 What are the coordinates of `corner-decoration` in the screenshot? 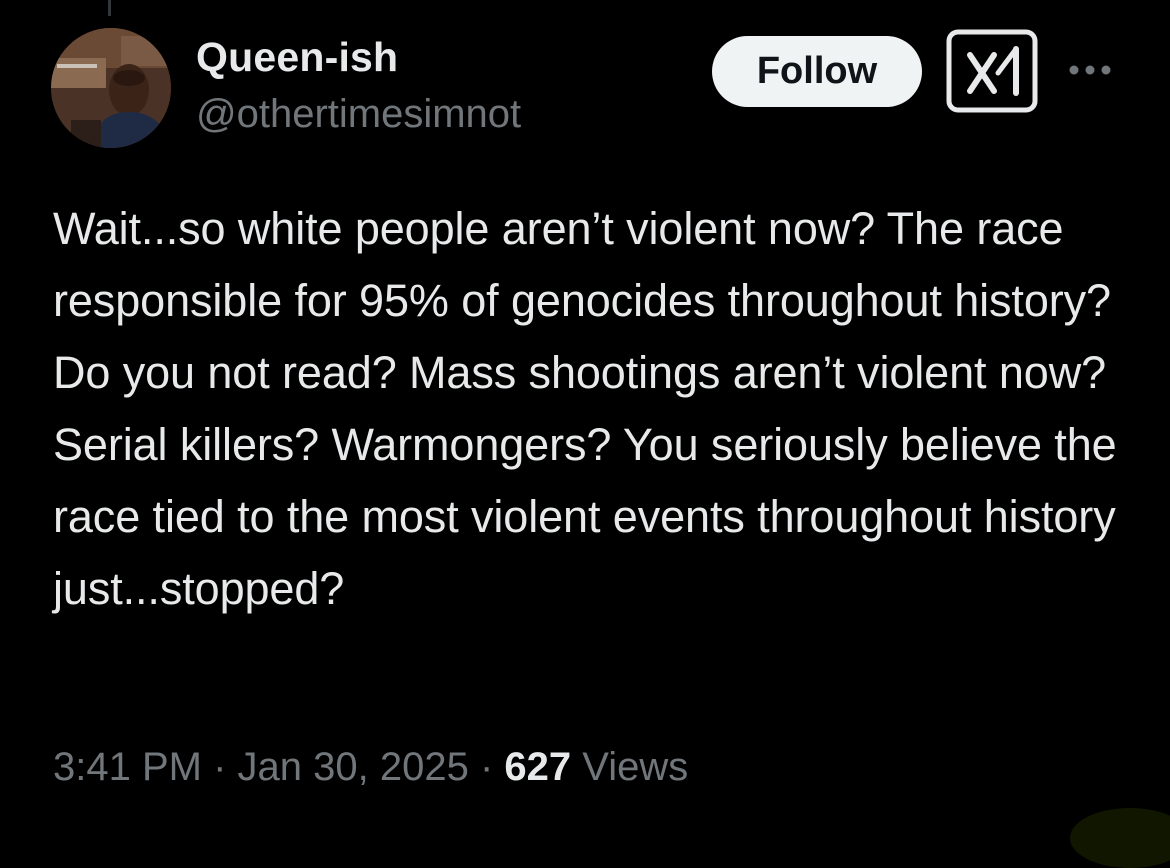 It's located at (1120, 838).